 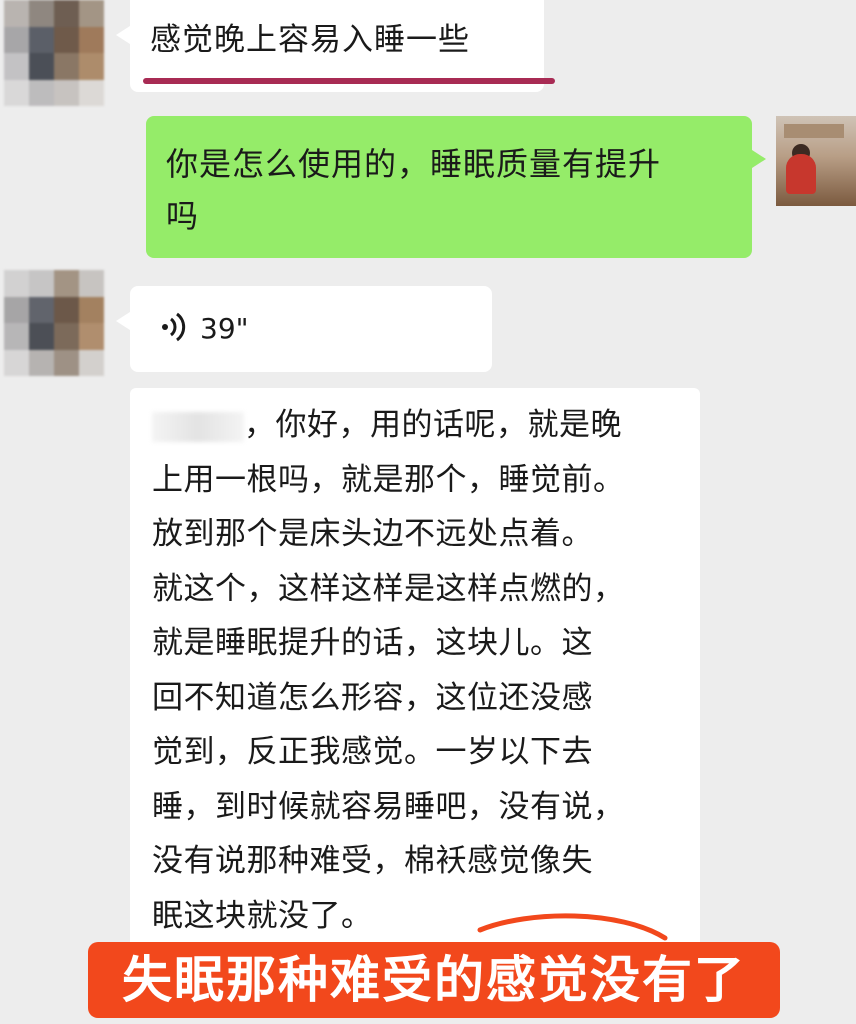 What do you see at coordinates (175, 331) in the screenshot?
I see `voice-wave-icon` at bounding box center [175, 331].